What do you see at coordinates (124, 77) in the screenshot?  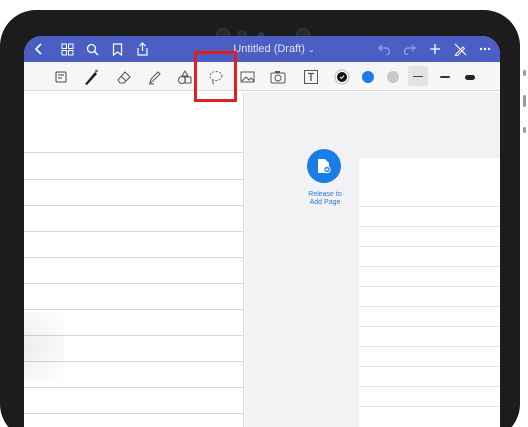 I see `eraser-icon` at bounding box center [124, 77].